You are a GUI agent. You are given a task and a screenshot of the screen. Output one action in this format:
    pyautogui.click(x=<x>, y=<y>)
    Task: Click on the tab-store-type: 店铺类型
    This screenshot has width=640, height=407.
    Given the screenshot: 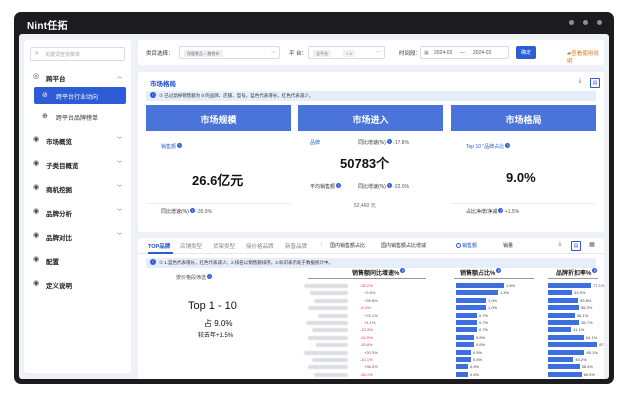 What is the action you would take?
    pyautogui.click(x=191, y=246)
    